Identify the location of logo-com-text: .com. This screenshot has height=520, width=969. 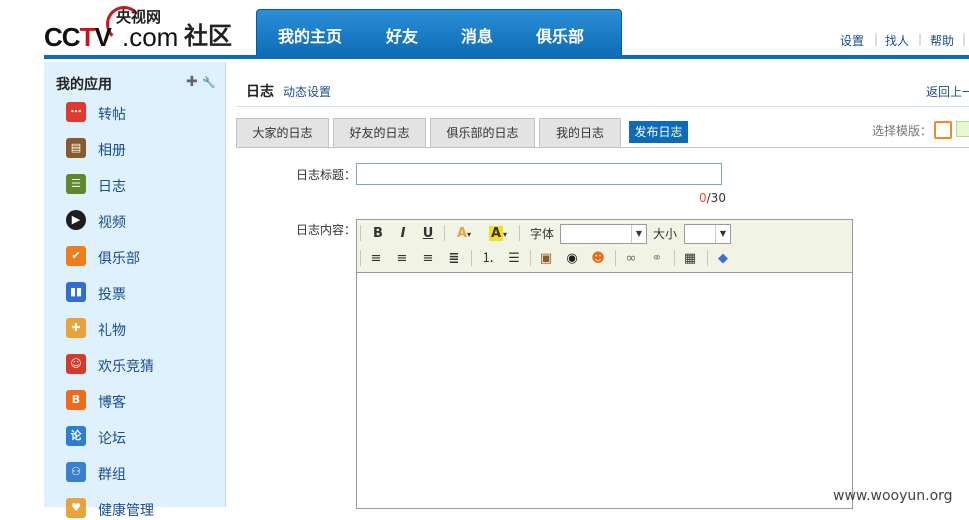
(150, 37).